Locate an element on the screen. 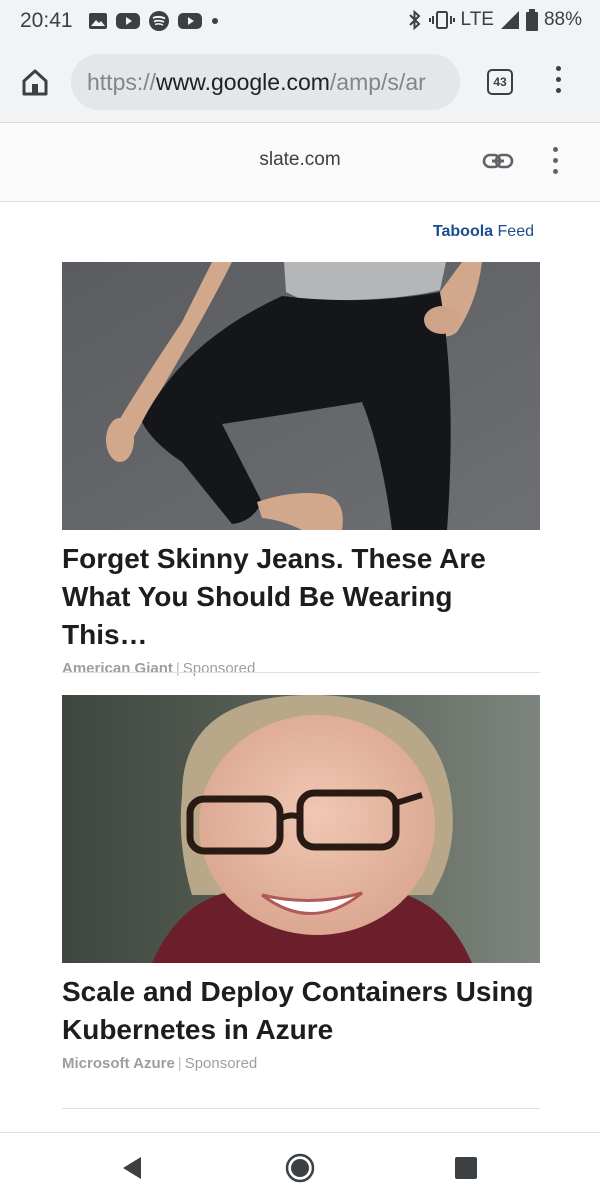 The image size is (600, 1201). home-nav-icon is located at coordinates (300, 1168).